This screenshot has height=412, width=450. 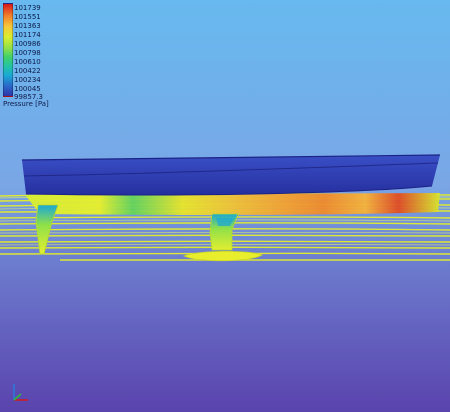 I want to click on legend-title: Pressure [Pa], so click(x=26, y=104).